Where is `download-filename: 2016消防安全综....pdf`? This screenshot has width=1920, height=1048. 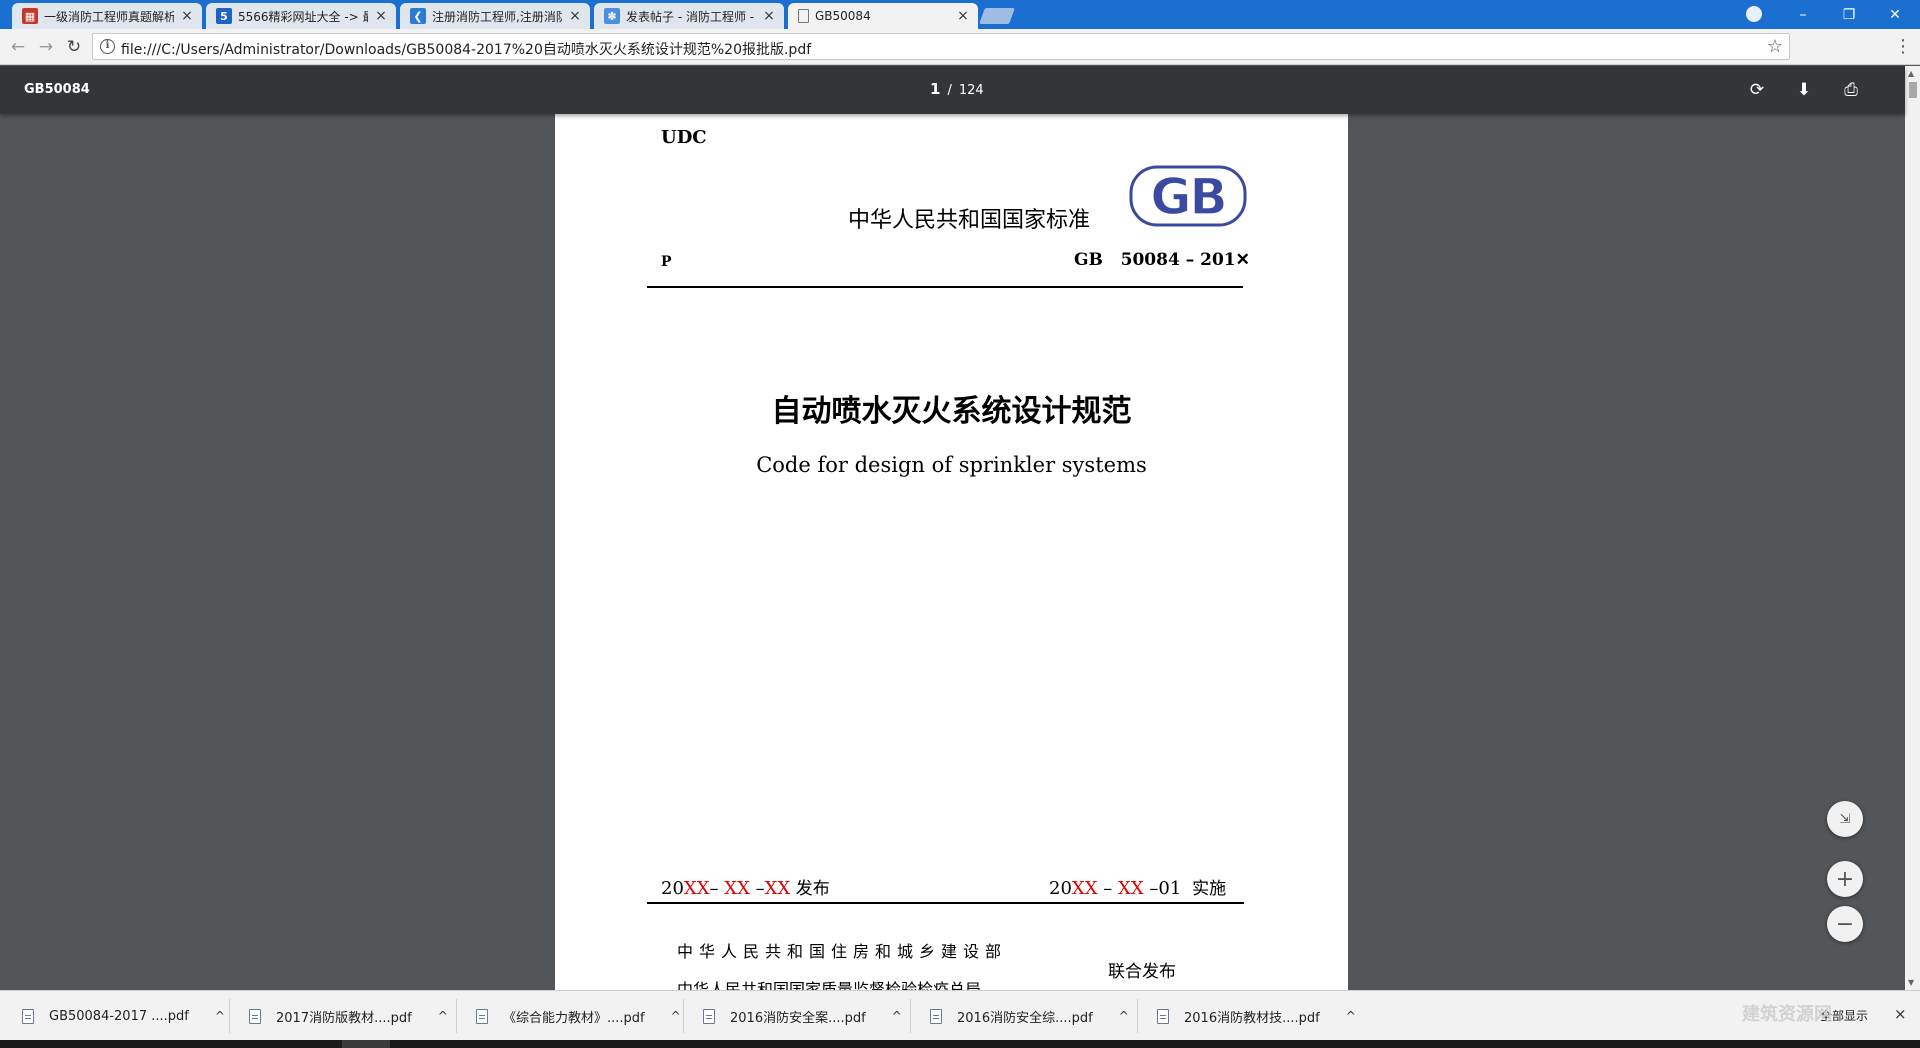 download-filename: 2016消防安全综....pdf is located at coordinates (1025, 1016).